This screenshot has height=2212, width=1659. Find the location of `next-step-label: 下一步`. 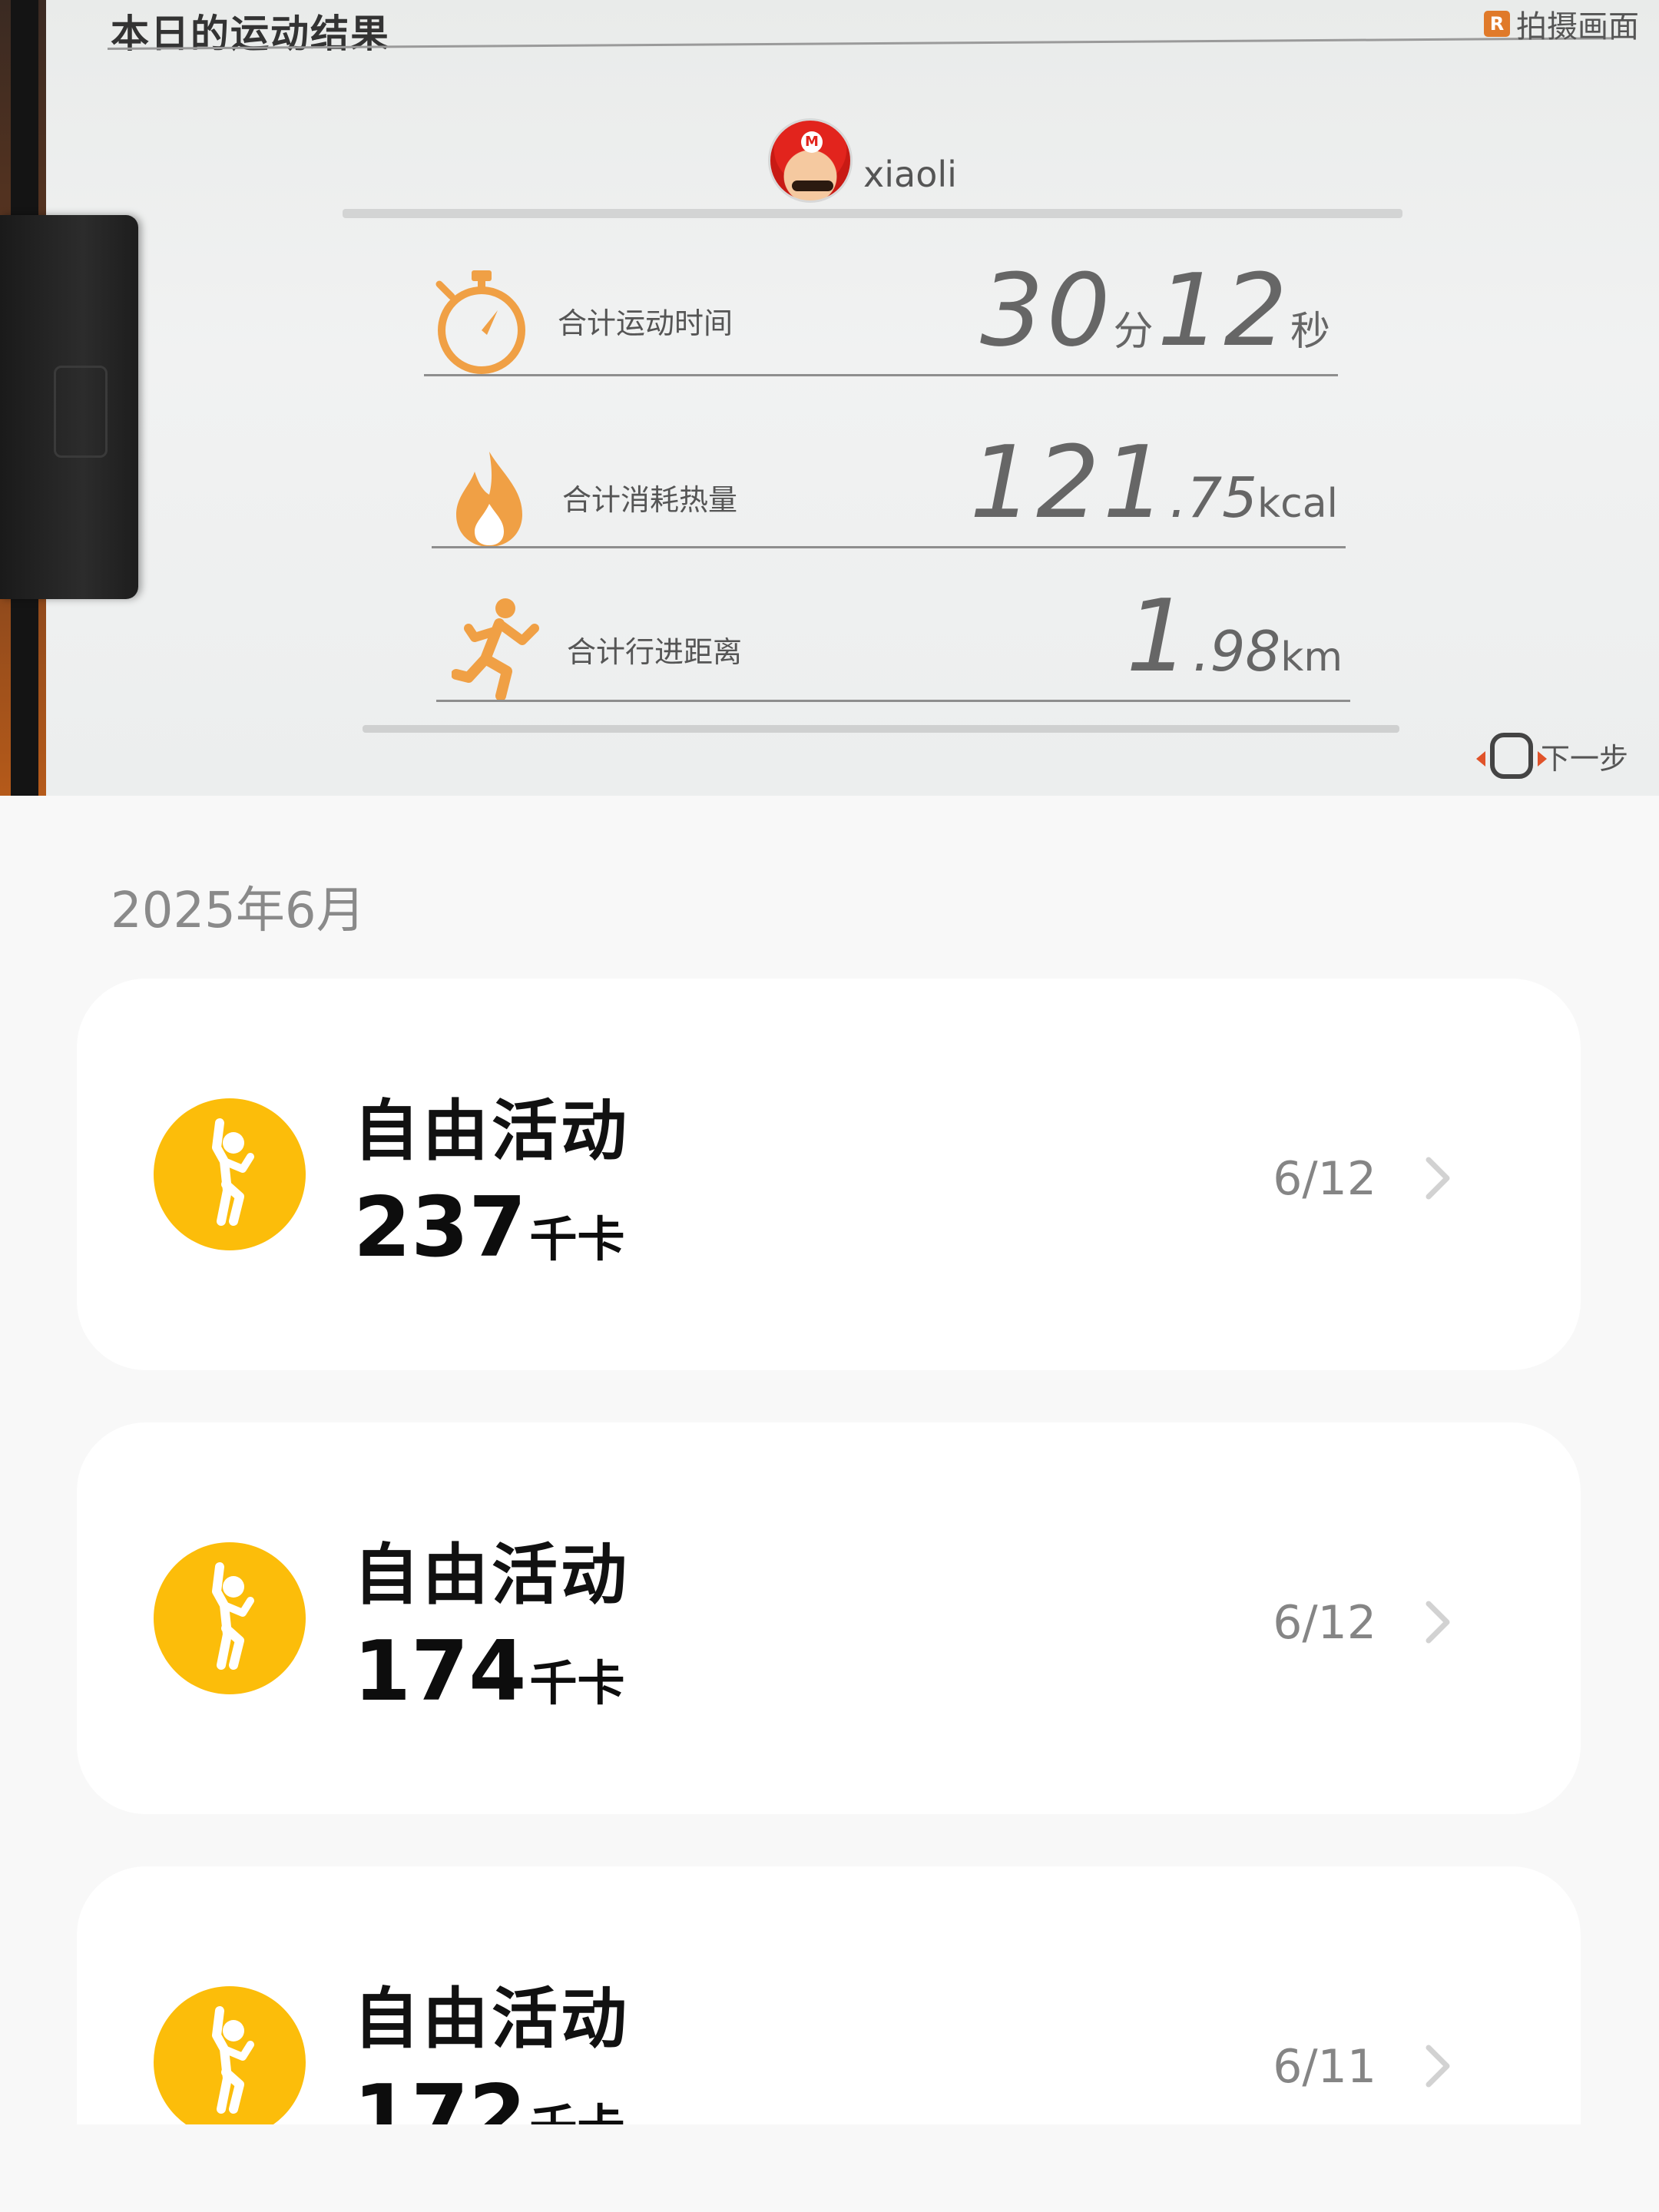

next-step-label: 下一步 is located at coordinates (1584, 758).